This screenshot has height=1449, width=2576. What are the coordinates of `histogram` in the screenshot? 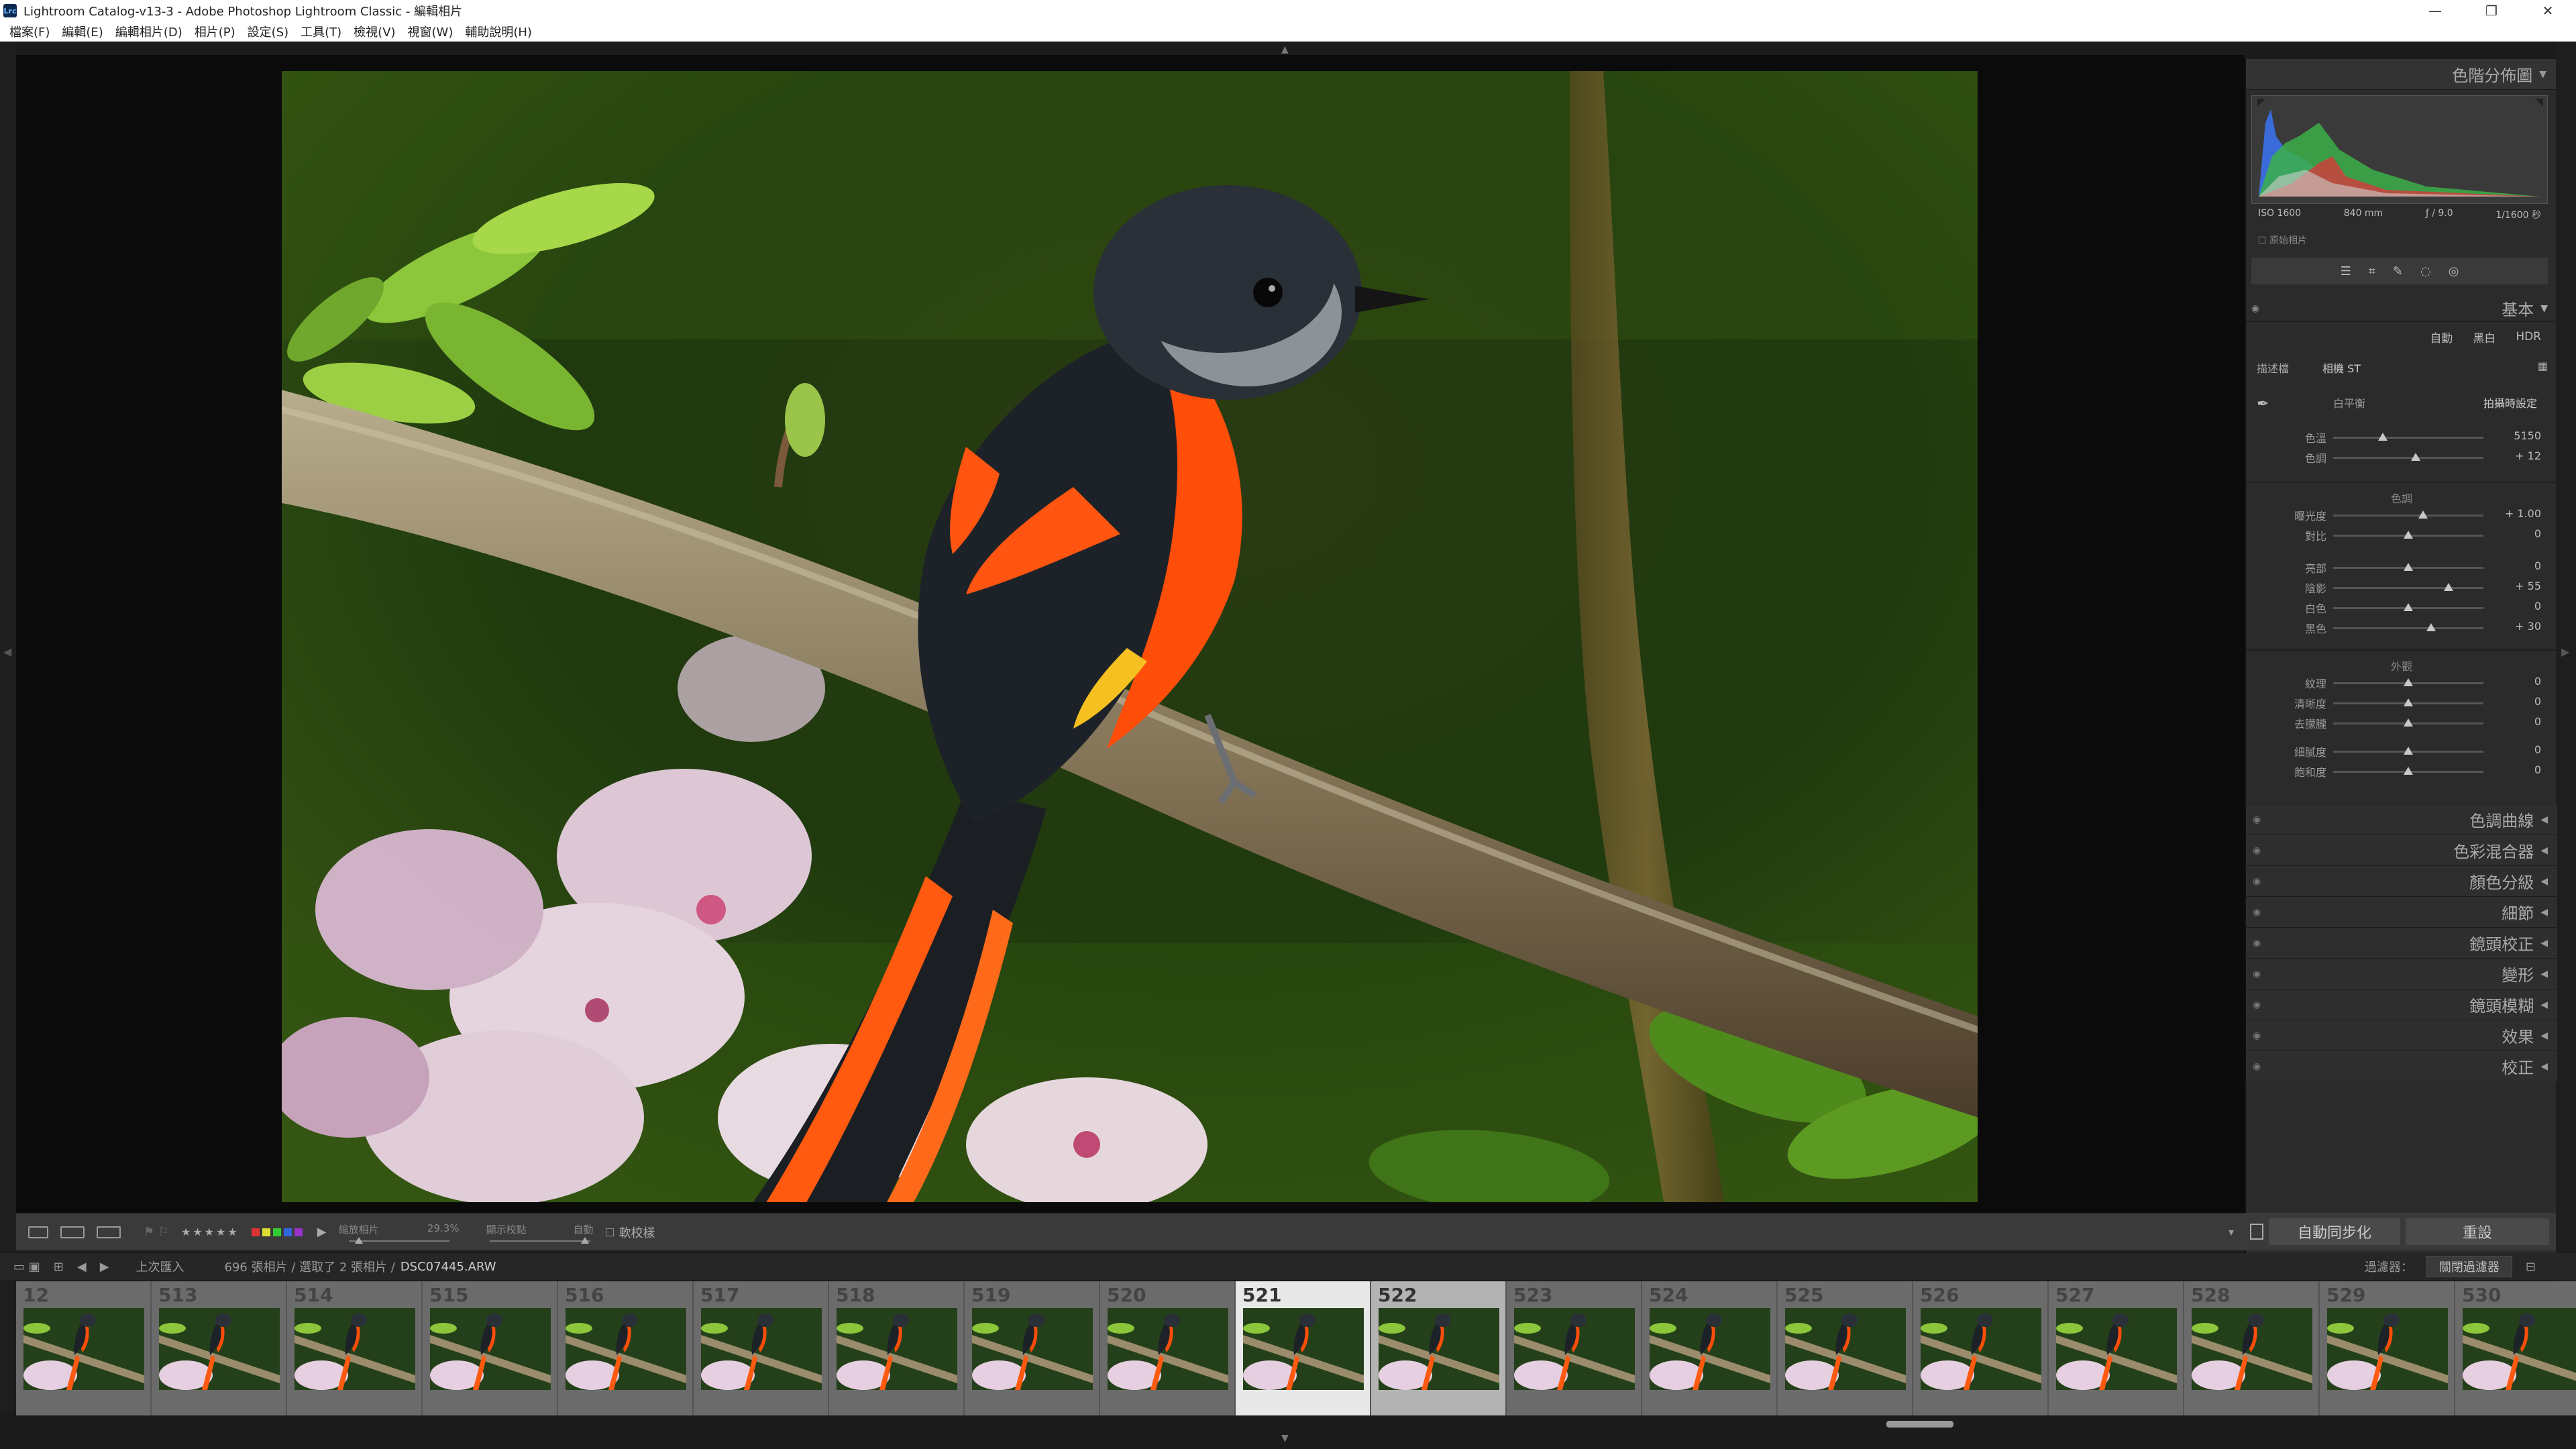 It's located at (2399, 149).